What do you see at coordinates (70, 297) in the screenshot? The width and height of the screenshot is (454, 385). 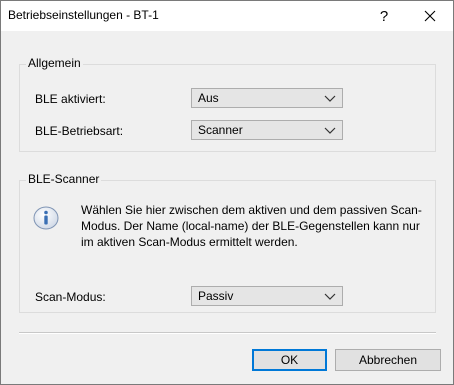 I see `scan-mode-label: Scan-Modus:` at bounding box center [70, 297].